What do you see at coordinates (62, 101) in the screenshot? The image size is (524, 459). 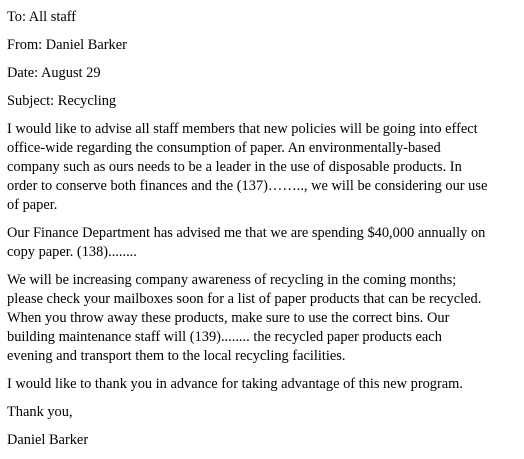 I see `memo-subject: Subject: Recycling` at bounding box center [62, 101].